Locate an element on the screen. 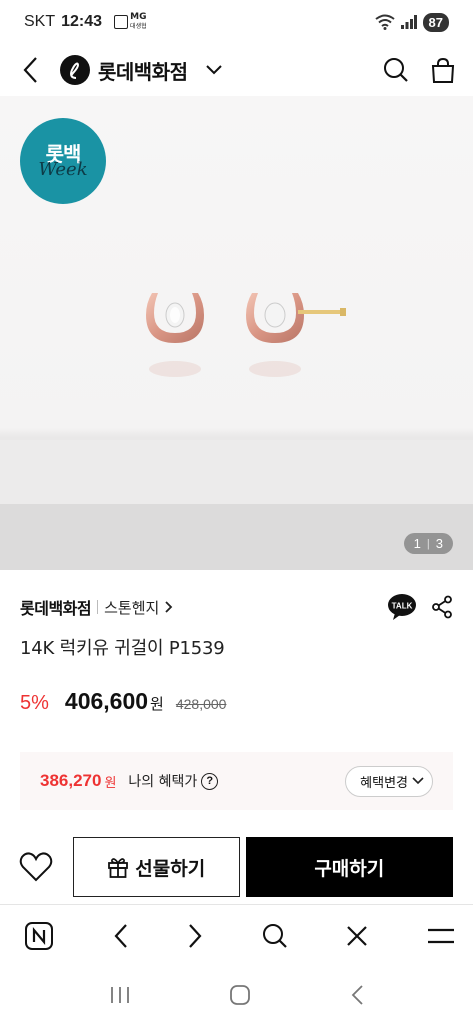 The height and width of the screenshot is (1024, 473). change-benefit-button: 혜택변경 is located at coordinates (389, 781).